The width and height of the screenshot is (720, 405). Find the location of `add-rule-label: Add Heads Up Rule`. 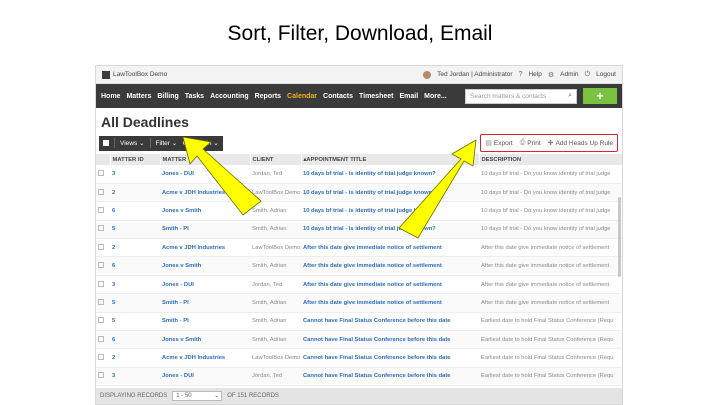

add-rule-label: Add Heads Up Rule is located at coordinates (584, 143).